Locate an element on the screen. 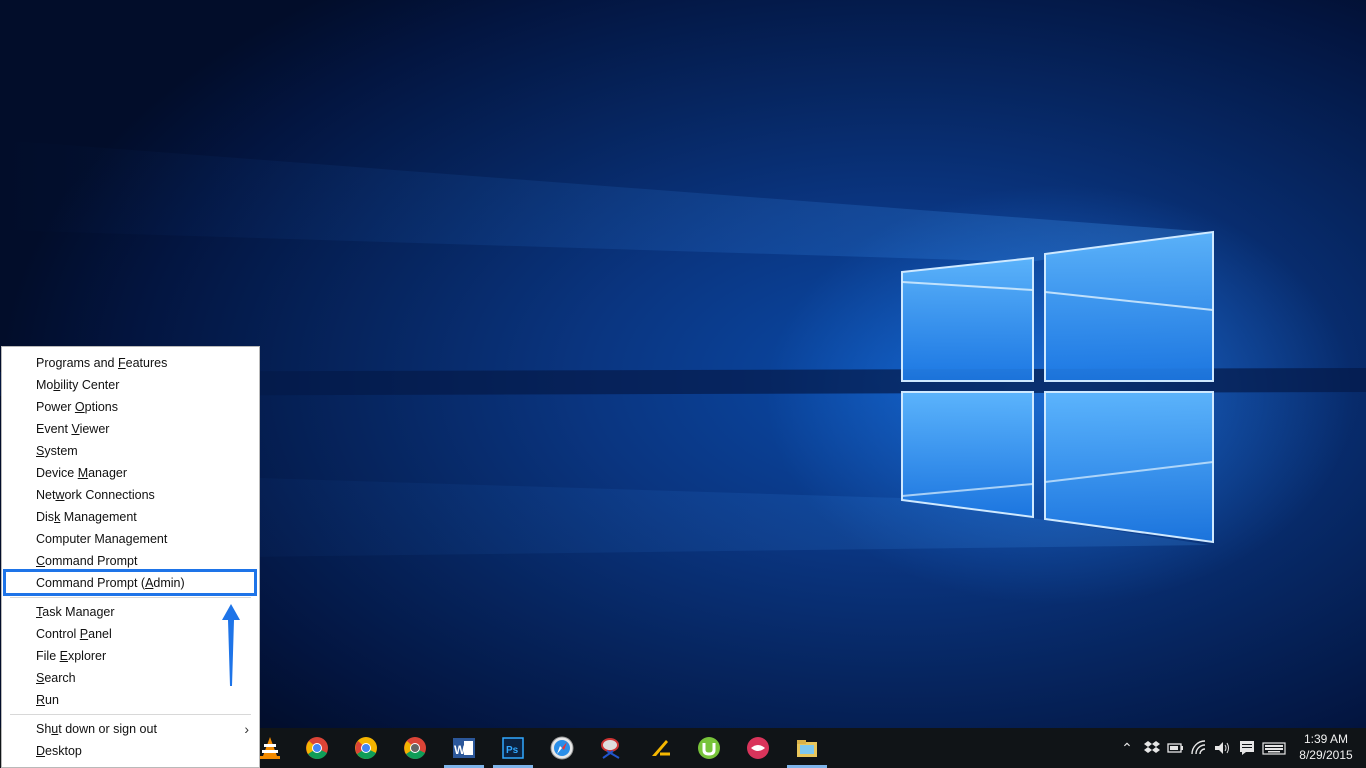  snipping-tool-icon is located at coordinates (611, 748).